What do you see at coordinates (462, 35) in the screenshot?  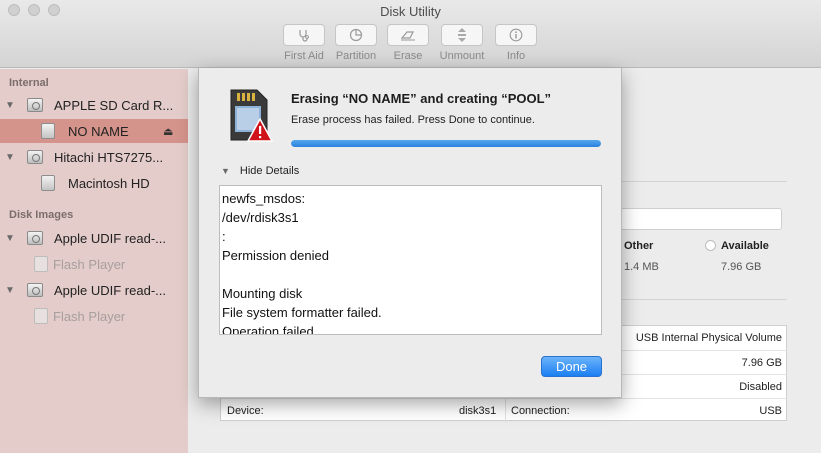 I see `unmount-icon` at bounding box center [462, 35].